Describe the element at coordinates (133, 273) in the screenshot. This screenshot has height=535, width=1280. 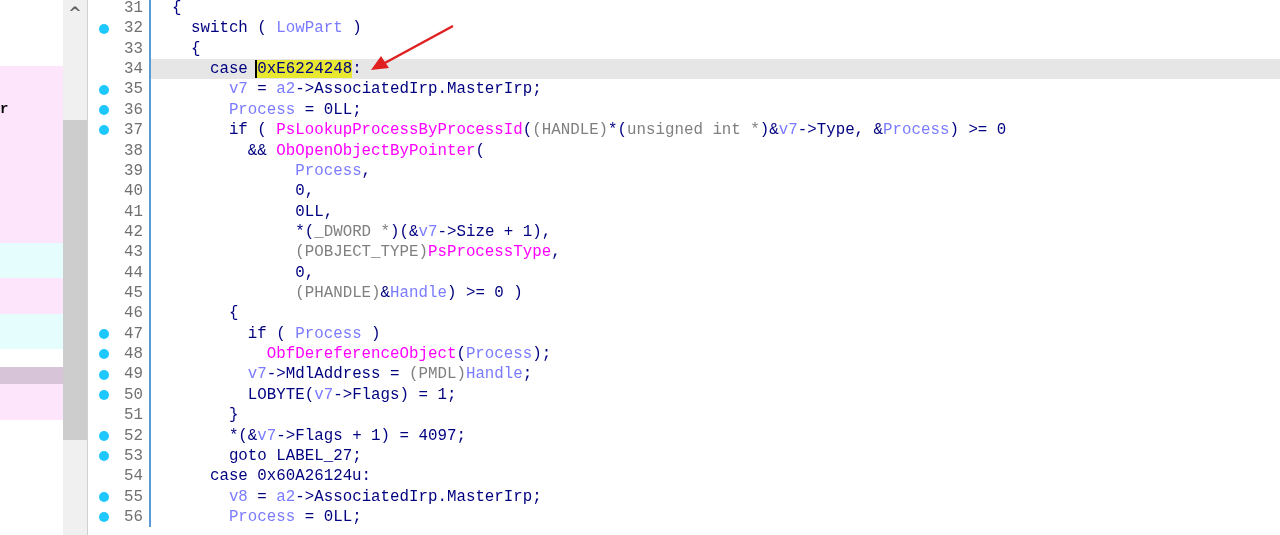
I see `line-number: 44` at that location.